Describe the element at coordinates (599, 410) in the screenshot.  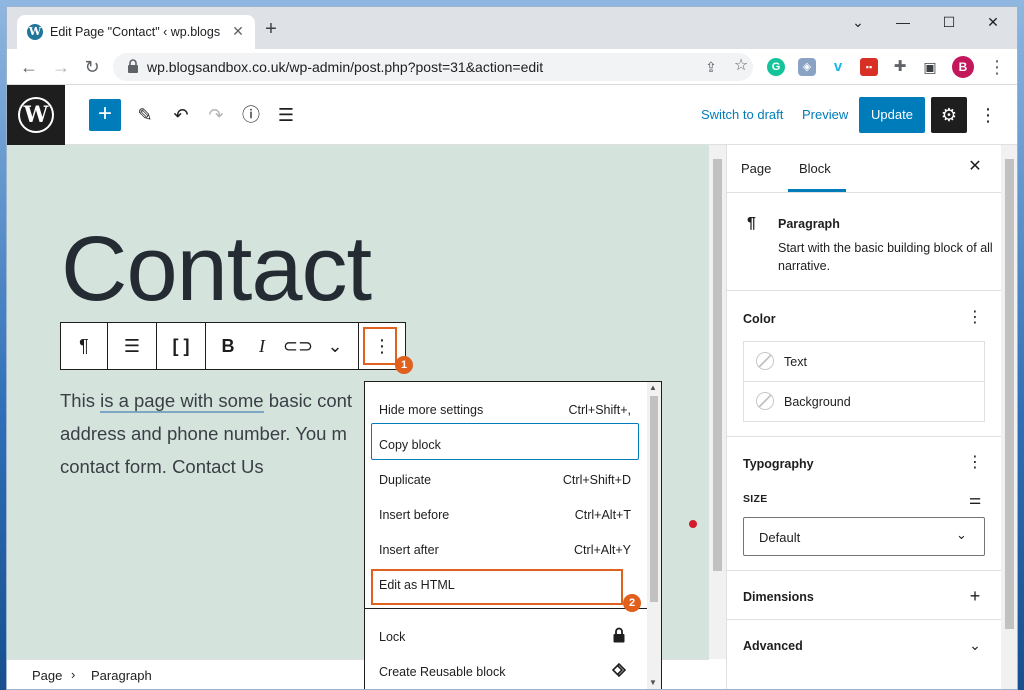
I see `menu-shortcut: Ctrl+Shift+,` at that location.